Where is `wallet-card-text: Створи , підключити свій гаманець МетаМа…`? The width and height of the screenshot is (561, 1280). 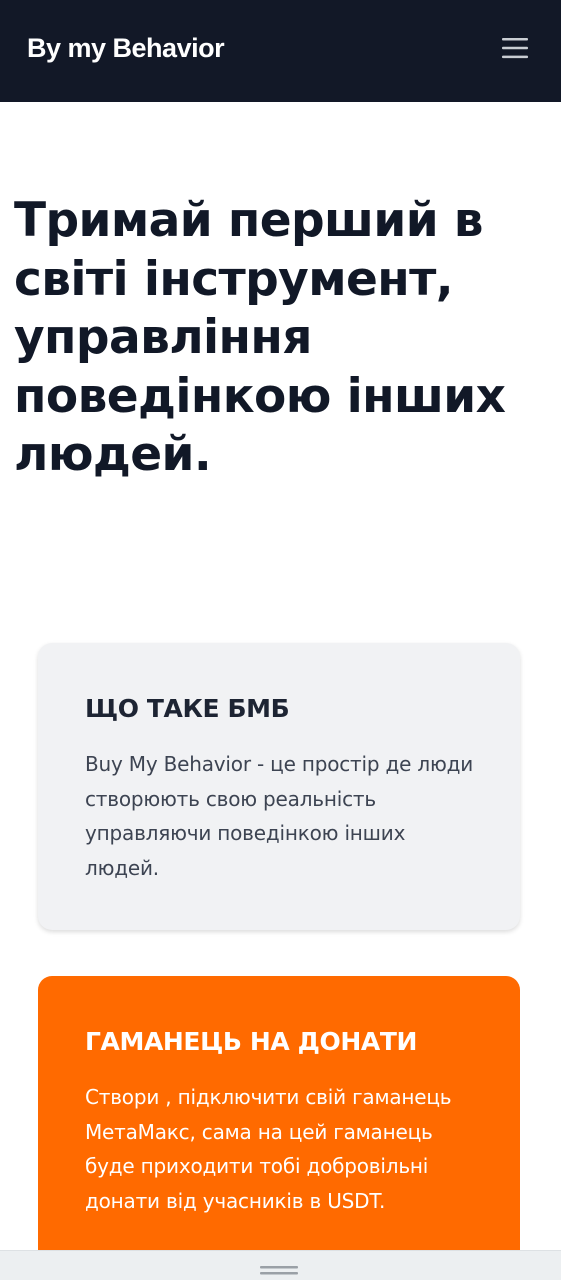
wallet-card-text: Створи , підключити свій гаманець МетаМа… is located at coordinates (268, 1149).